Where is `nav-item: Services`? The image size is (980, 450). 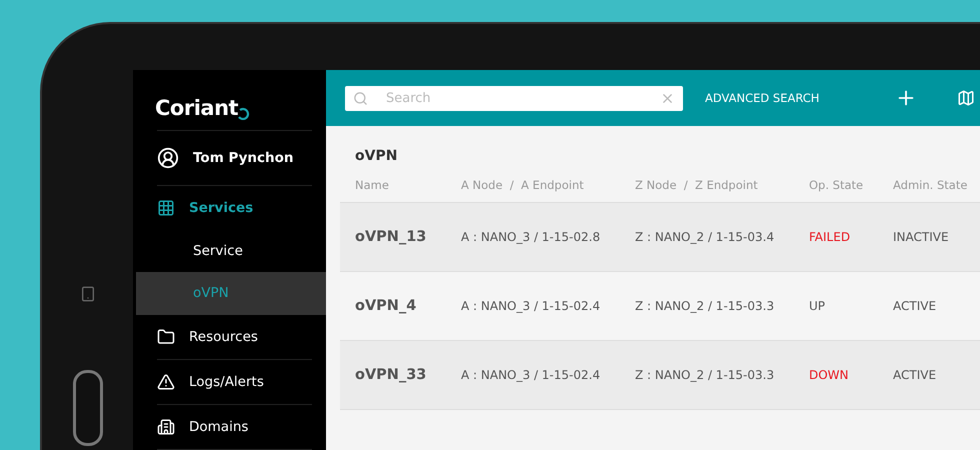 nav-item: Services is located at coordinates (221, 208).